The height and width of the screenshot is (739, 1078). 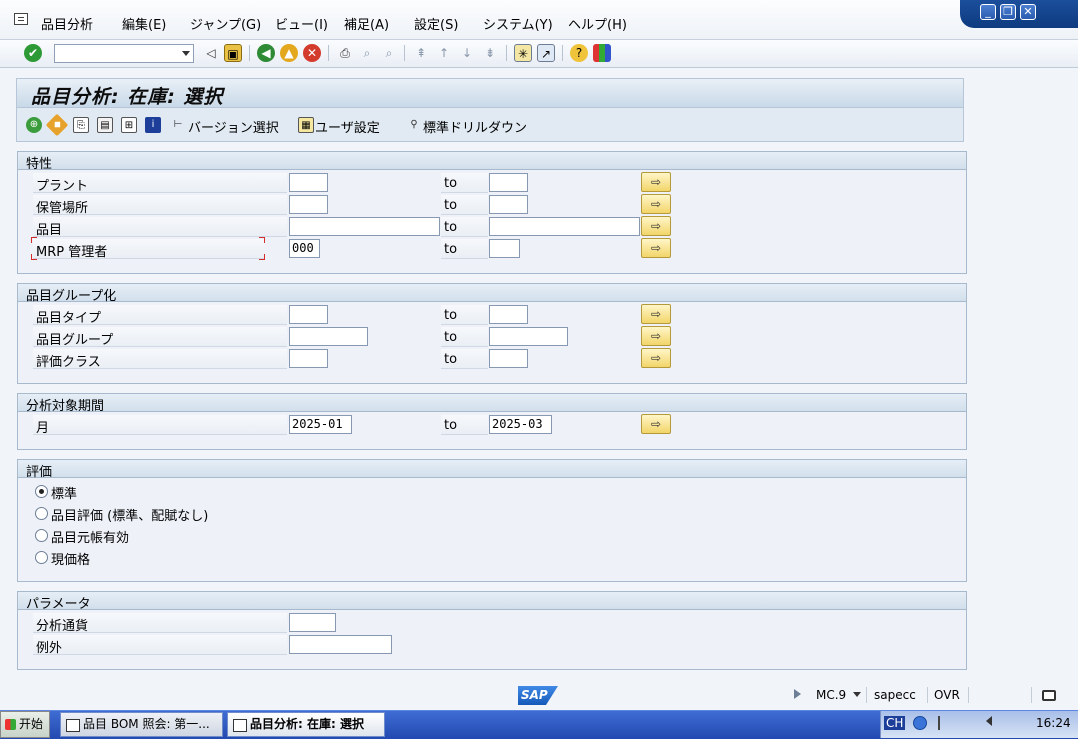 I want to click on user-settings-button: ユーザ設定, so click(x=347, y=126).